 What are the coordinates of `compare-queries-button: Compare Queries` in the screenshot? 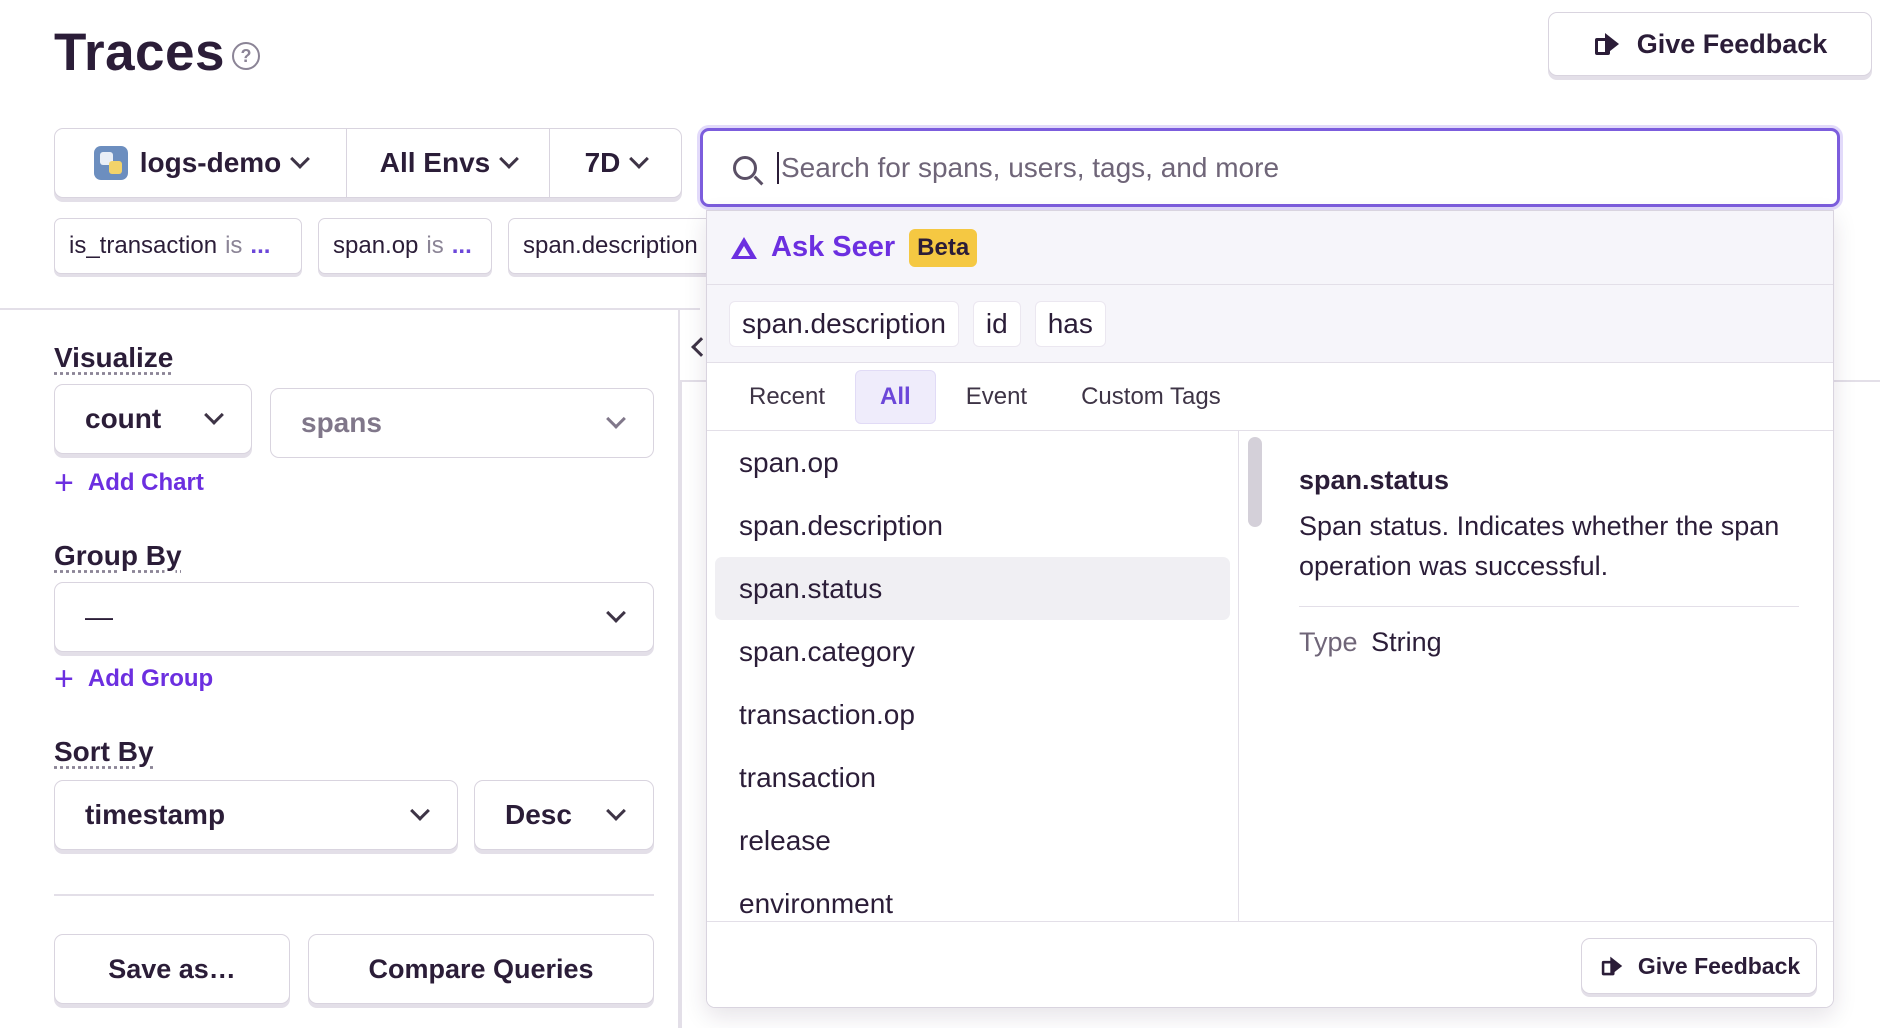 It's located at (481, 969).